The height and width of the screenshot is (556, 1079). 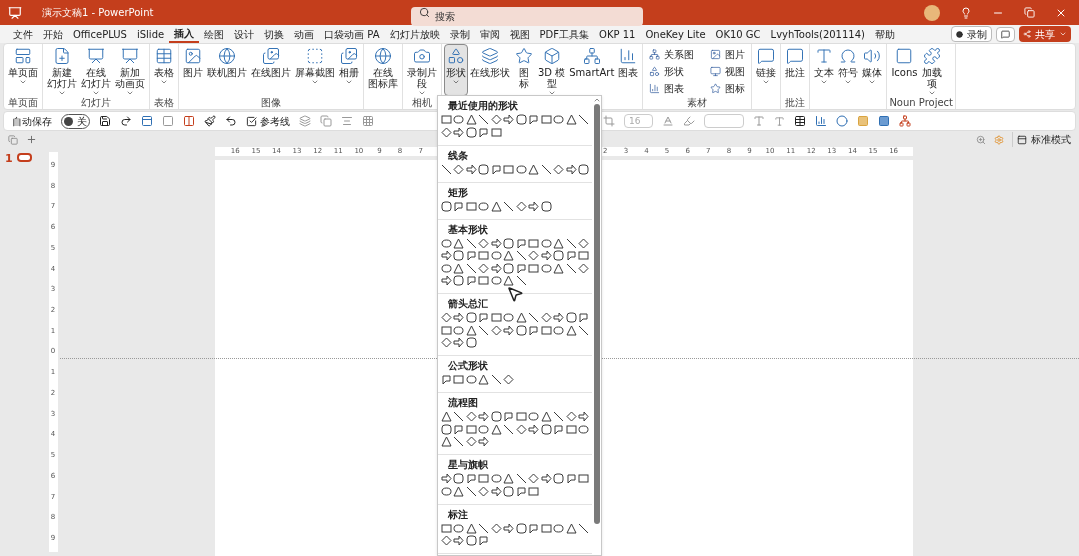 I want to click on section-title: 公式形状, so click(x=468, y=366).